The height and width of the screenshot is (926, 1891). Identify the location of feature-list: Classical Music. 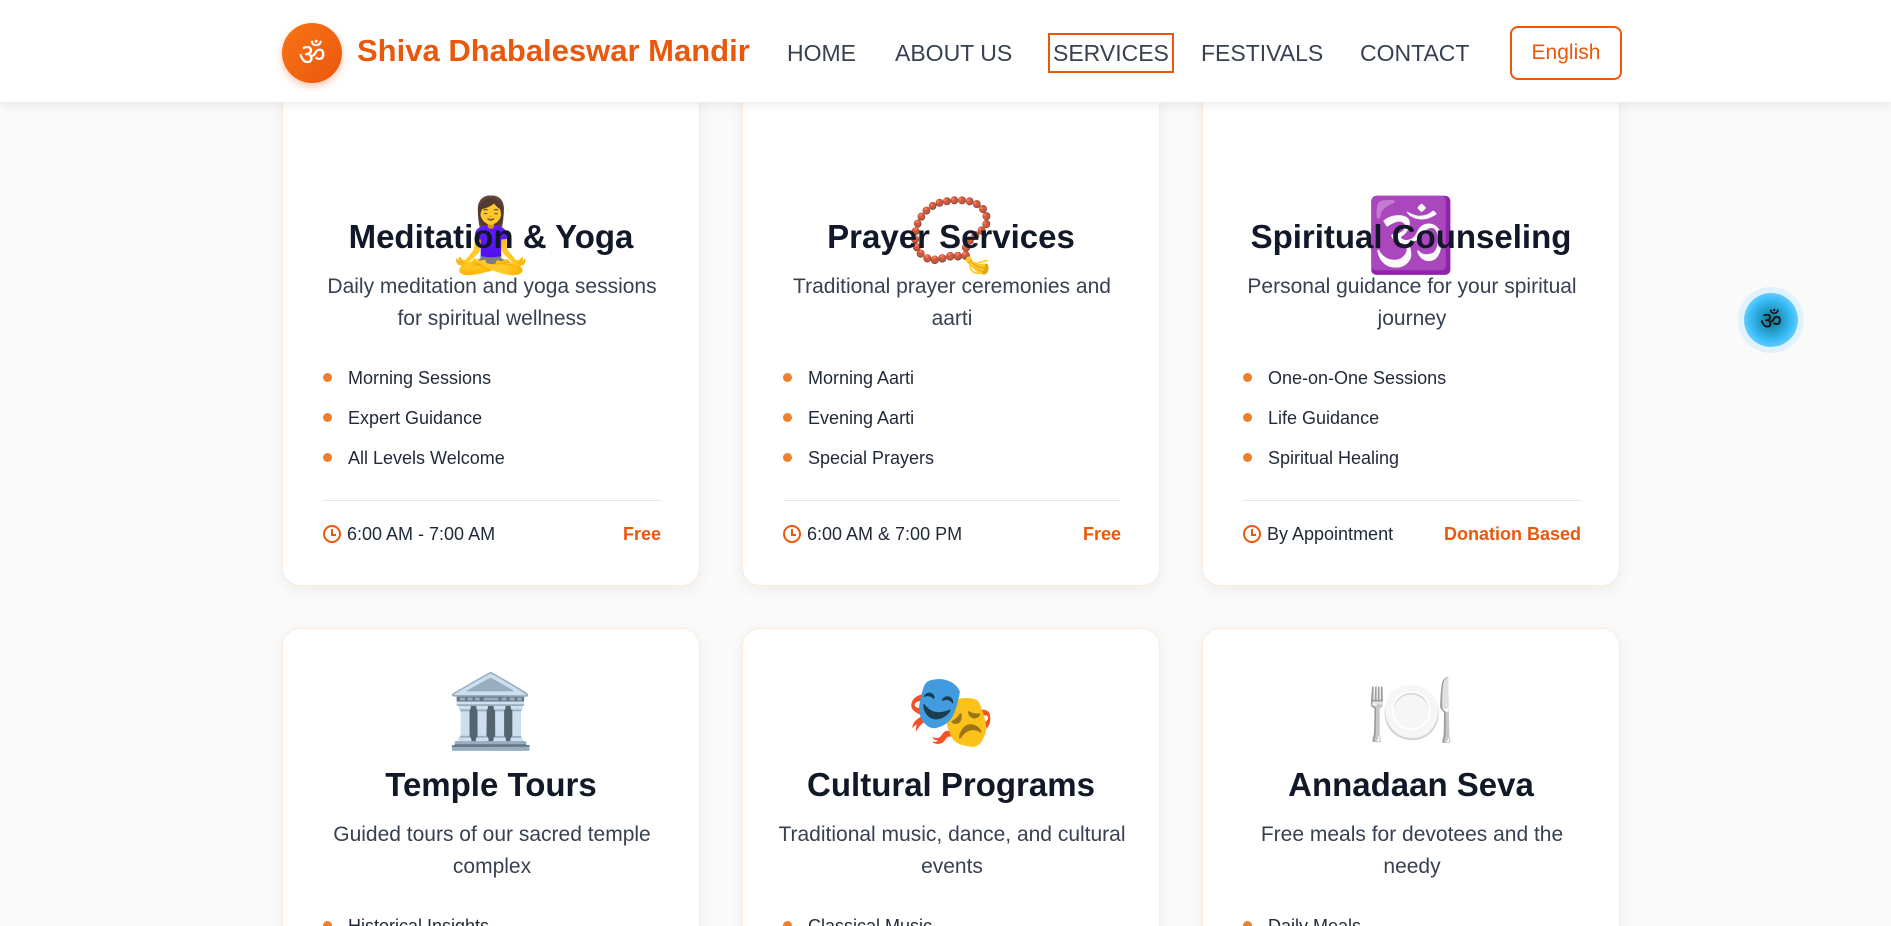
(953, 916).